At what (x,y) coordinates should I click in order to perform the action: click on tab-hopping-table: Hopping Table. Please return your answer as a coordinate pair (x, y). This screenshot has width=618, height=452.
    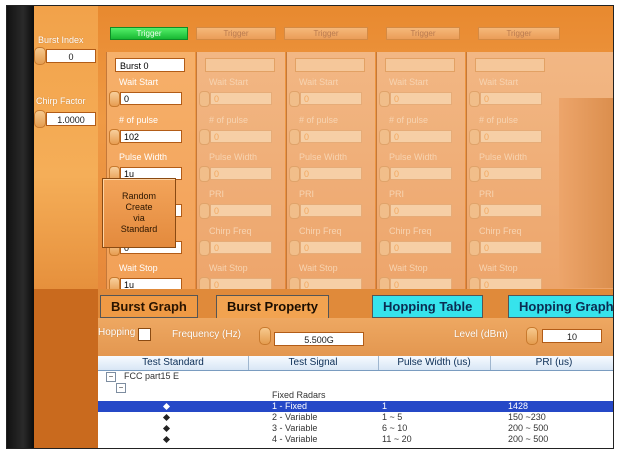
    Looking at the image, I should click on (428, 306).